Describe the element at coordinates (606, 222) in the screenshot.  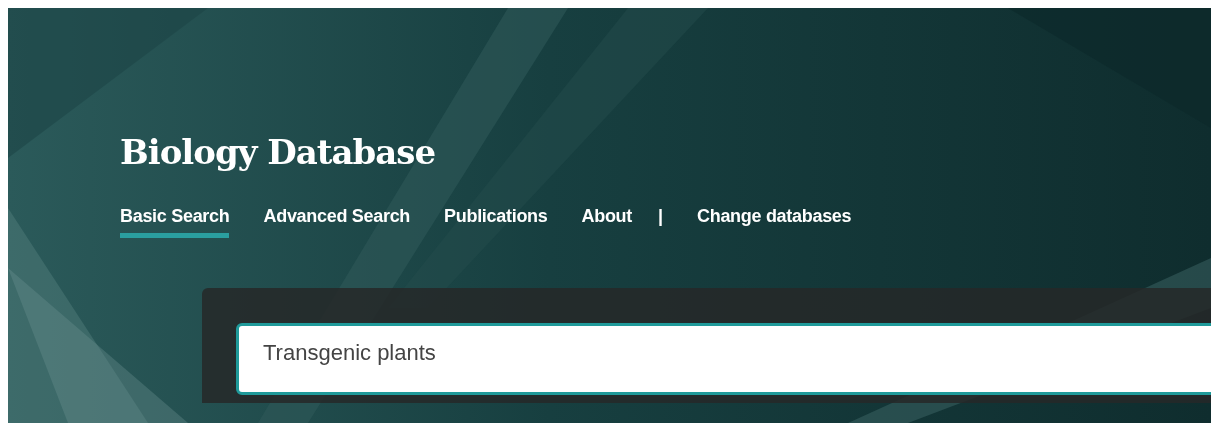
I see `nav-tab: About` at that location.